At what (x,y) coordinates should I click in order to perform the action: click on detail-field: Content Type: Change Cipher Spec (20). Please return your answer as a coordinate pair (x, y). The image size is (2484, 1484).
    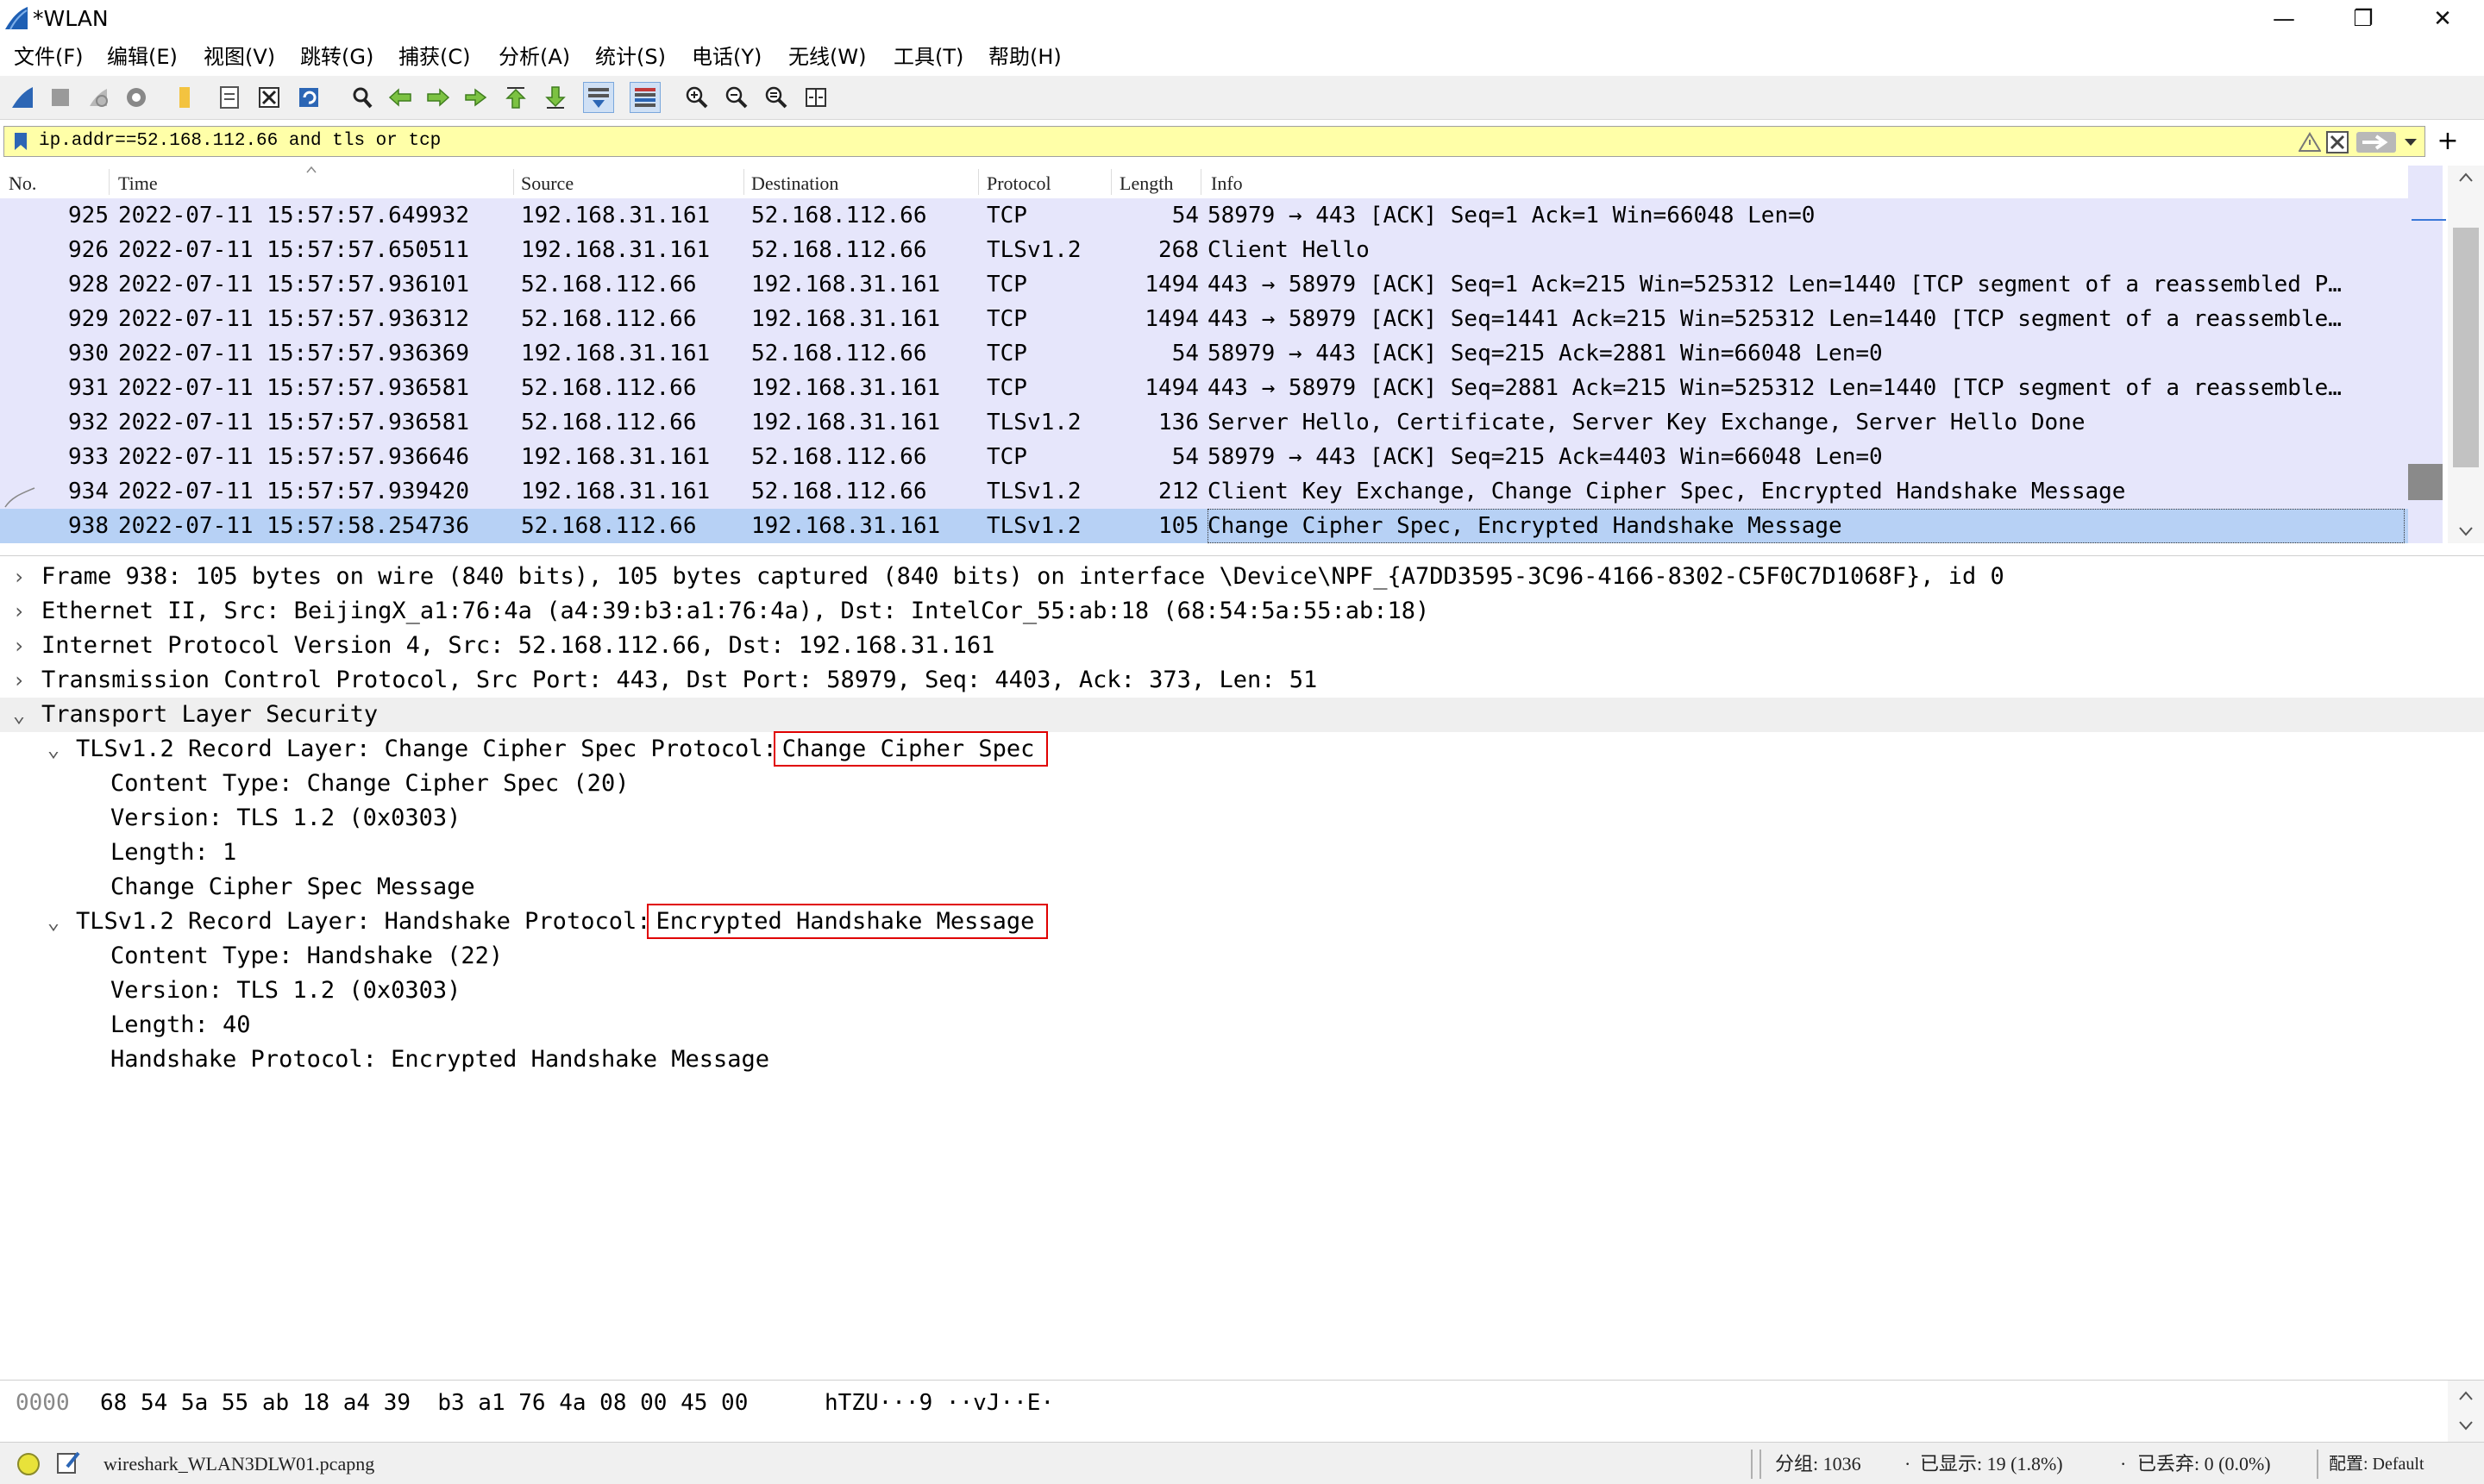
    Looking at the image, I should click on (1242, 784).